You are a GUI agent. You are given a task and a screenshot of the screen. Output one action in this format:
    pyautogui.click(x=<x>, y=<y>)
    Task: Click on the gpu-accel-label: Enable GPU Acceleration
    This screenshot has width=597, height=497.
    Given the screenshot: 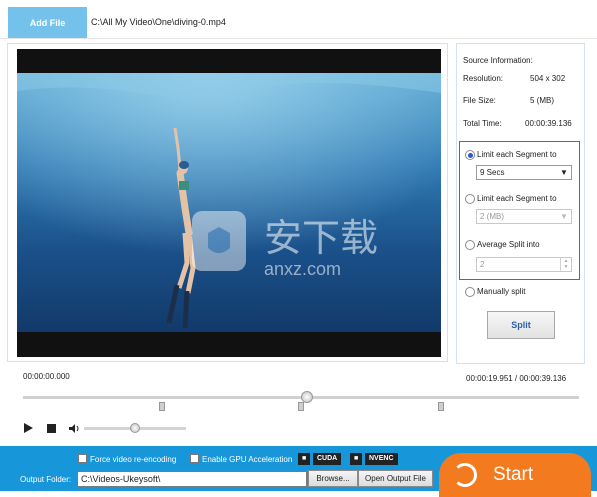 What is the action you would take?
    pyautogui.click(x=247, y=459)
    